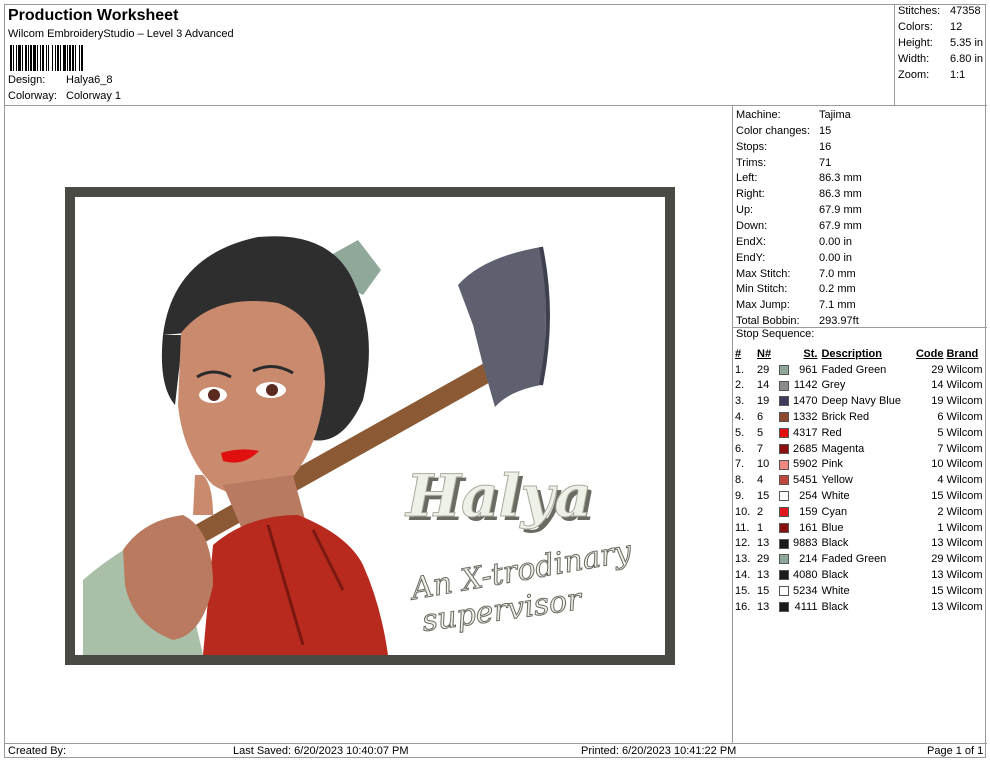 The image size is (990, 762). Describe the element at coordinates (919, 11) in the screenshot. I see `stitches-label: Stitches:` at that location.